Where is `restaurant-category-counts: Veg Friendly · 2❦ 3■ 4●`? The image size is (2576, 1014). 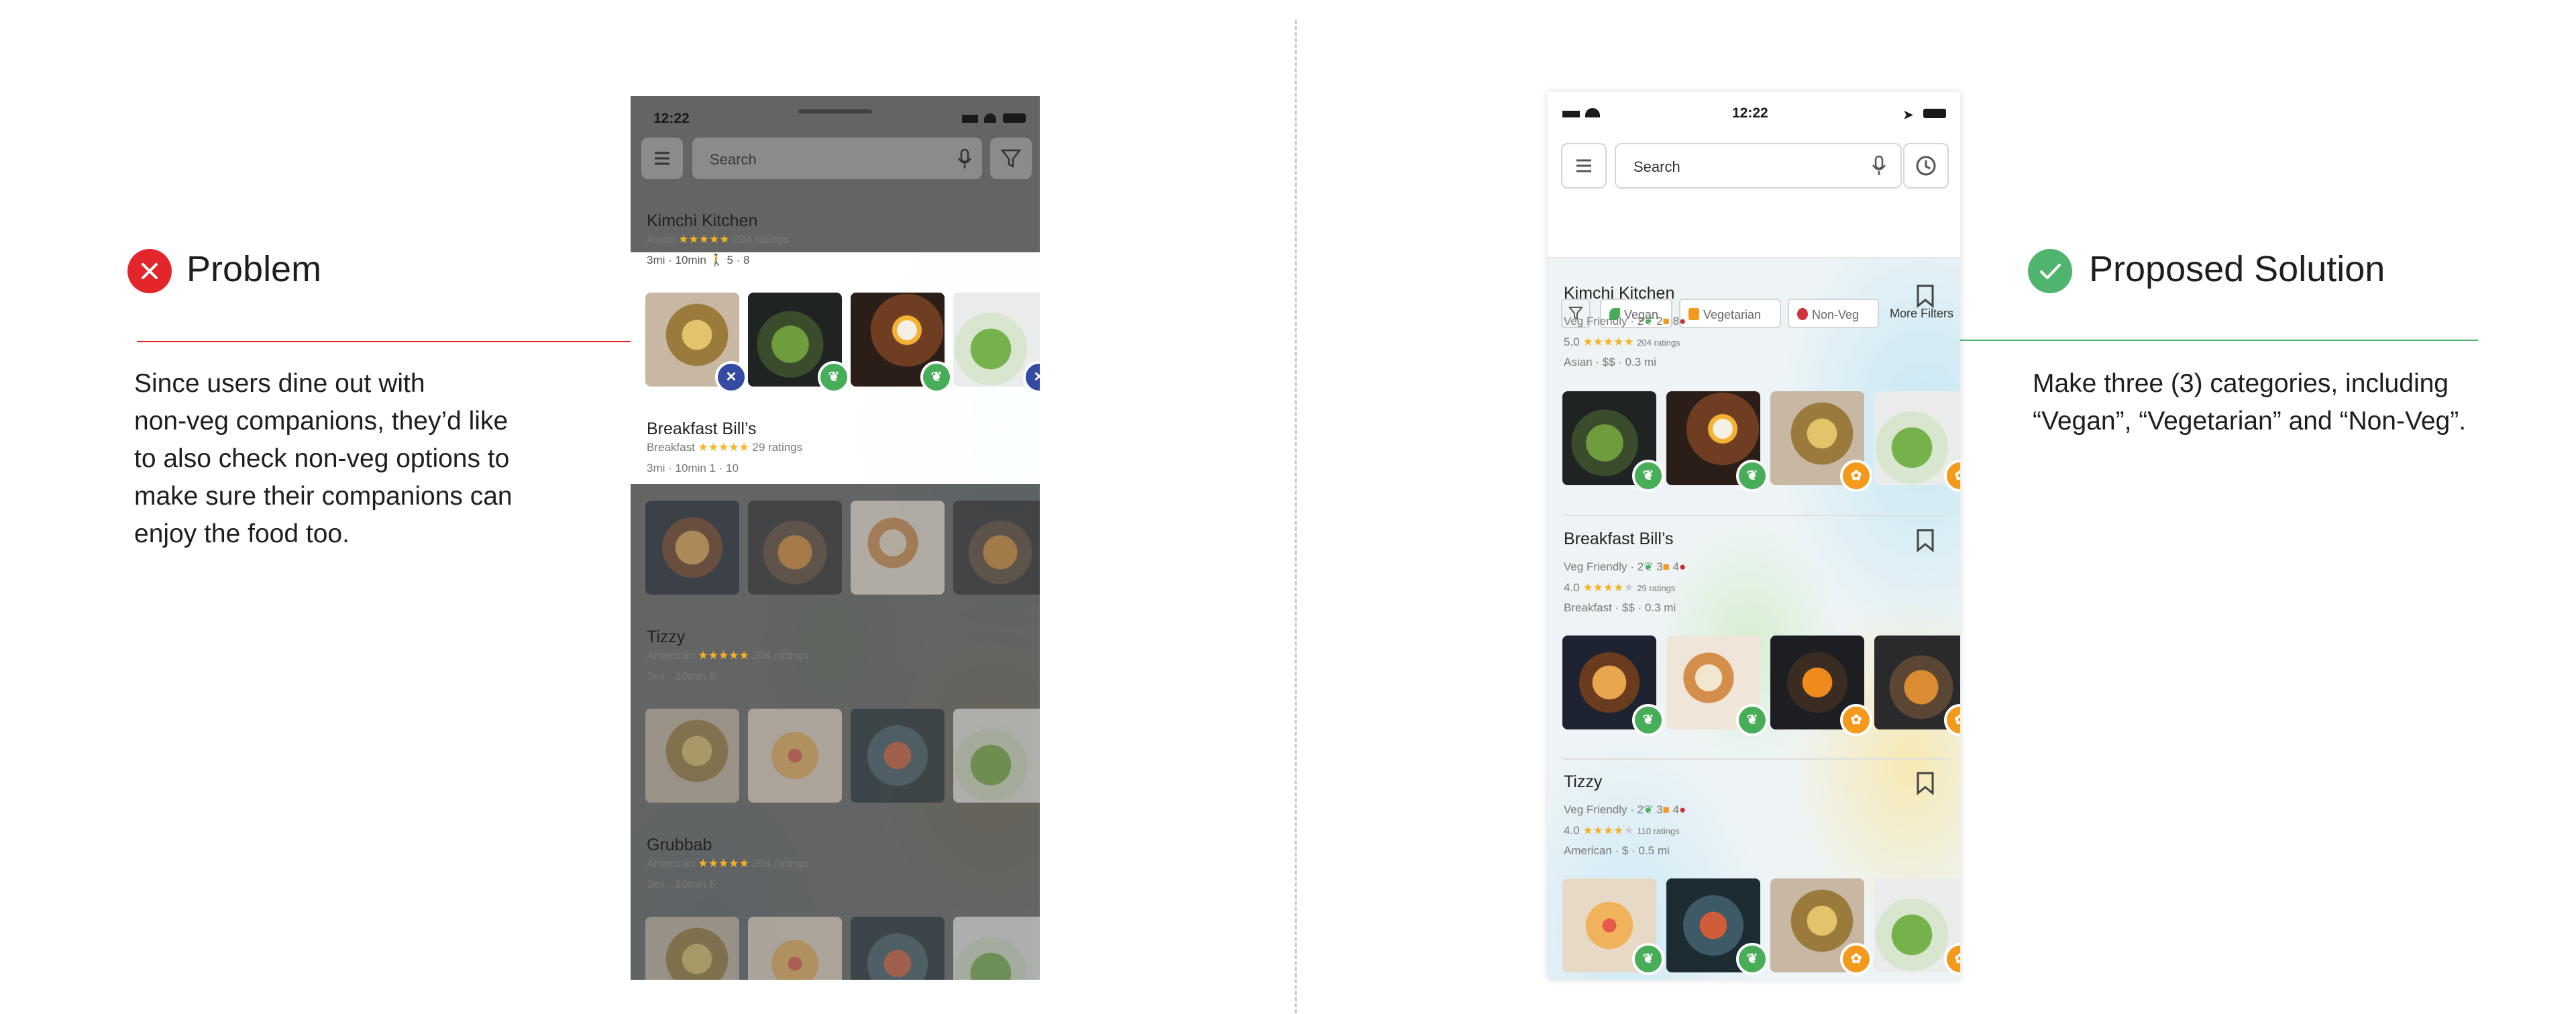 restaurant-category-counts: Veg Friendly · 2❦ 3■ 4● is located at coordinates (1625, 809).